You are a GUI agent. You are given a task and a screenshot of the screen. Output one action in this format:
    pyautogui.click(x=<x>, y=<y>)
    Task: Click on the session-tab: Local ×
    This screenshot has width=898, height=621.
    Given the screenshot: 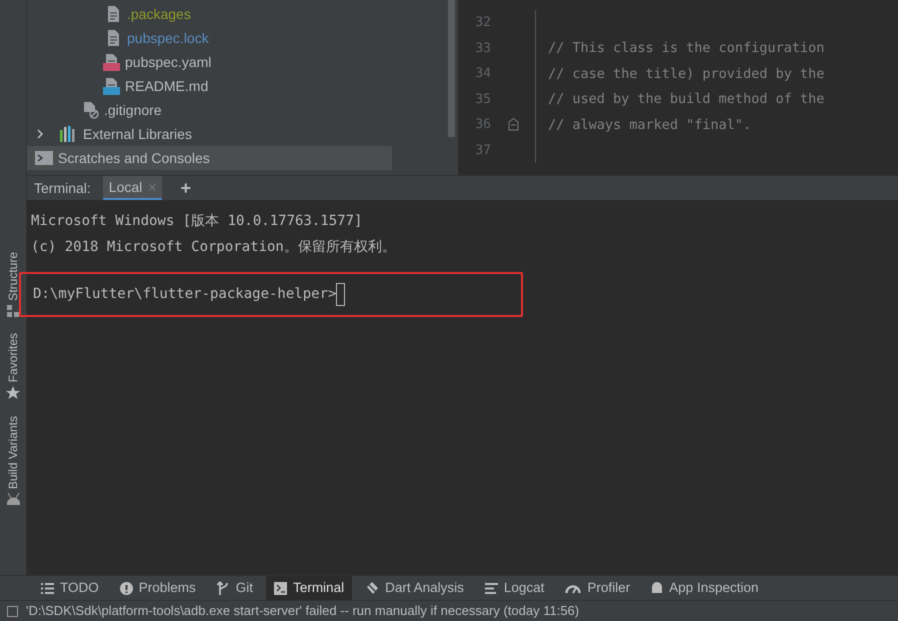 What is the action you would take?
    pyautogui.click(x=132, y=188)
    